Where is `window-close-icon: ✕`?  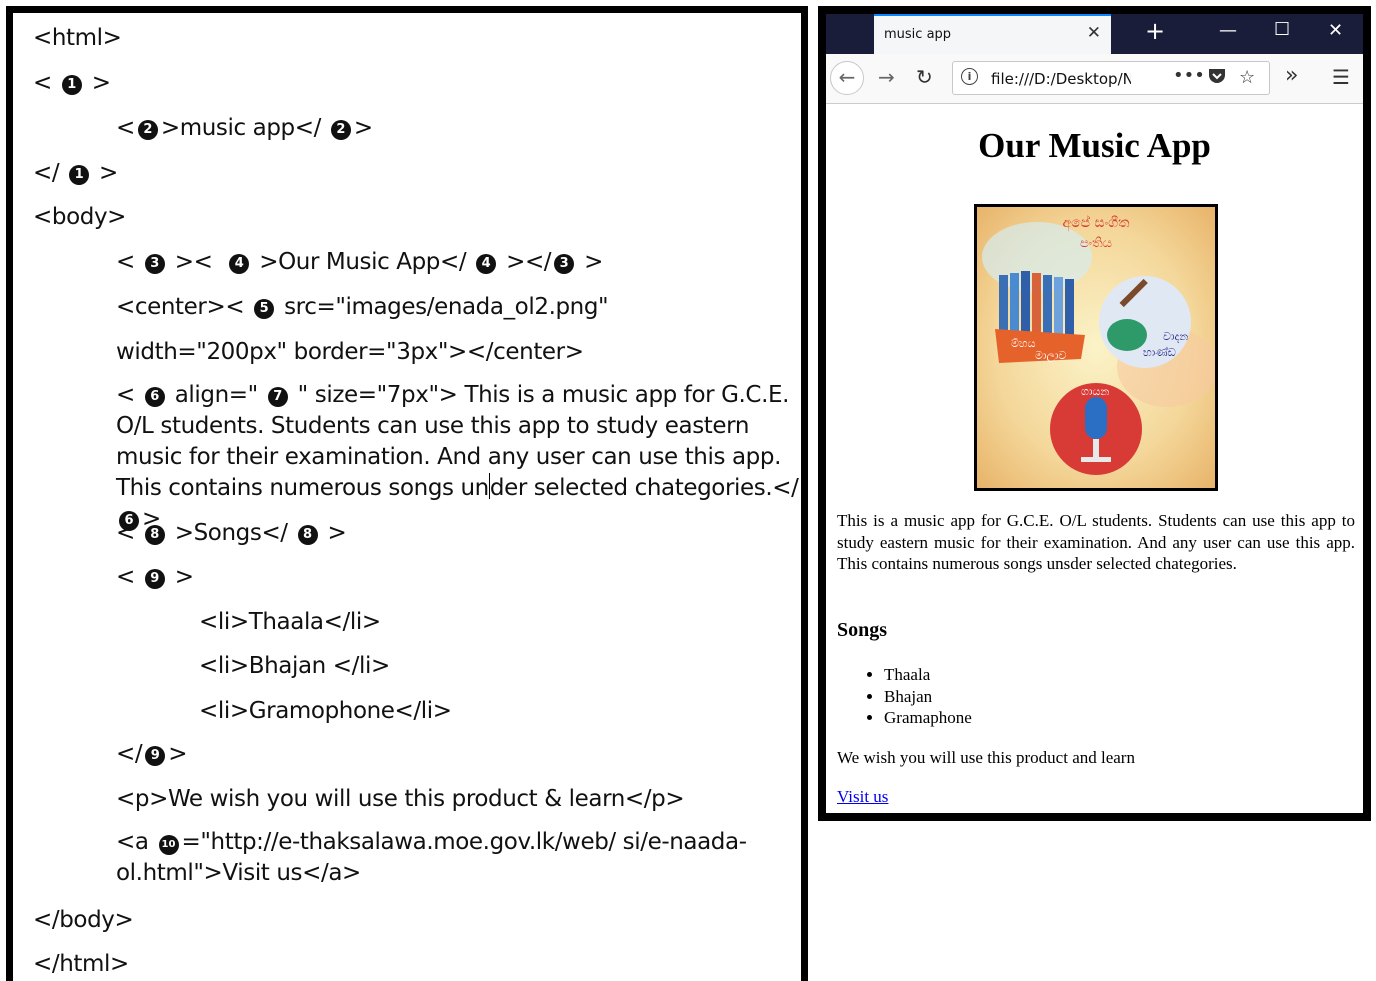 window-close-icon: ✕ is located at coordinates (1335, 30).